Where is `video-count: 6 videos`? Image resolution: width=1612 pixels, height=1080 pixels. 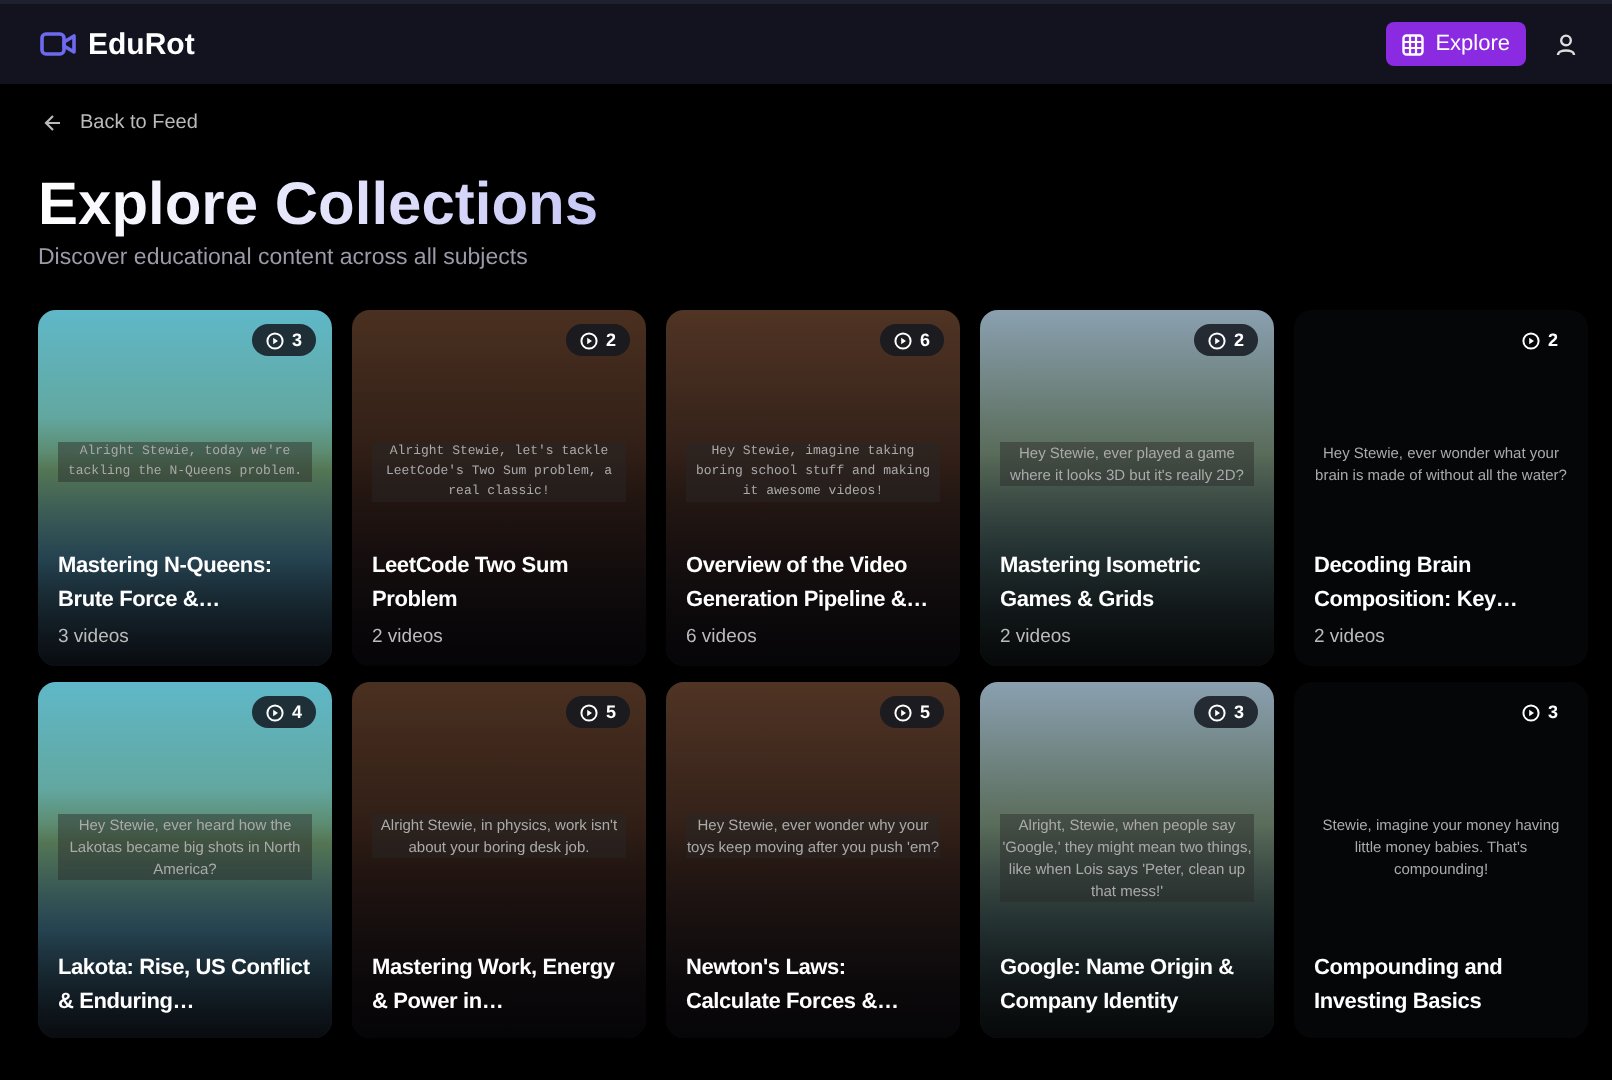
video-count: 6 videos is located at coordinates (722, 637).